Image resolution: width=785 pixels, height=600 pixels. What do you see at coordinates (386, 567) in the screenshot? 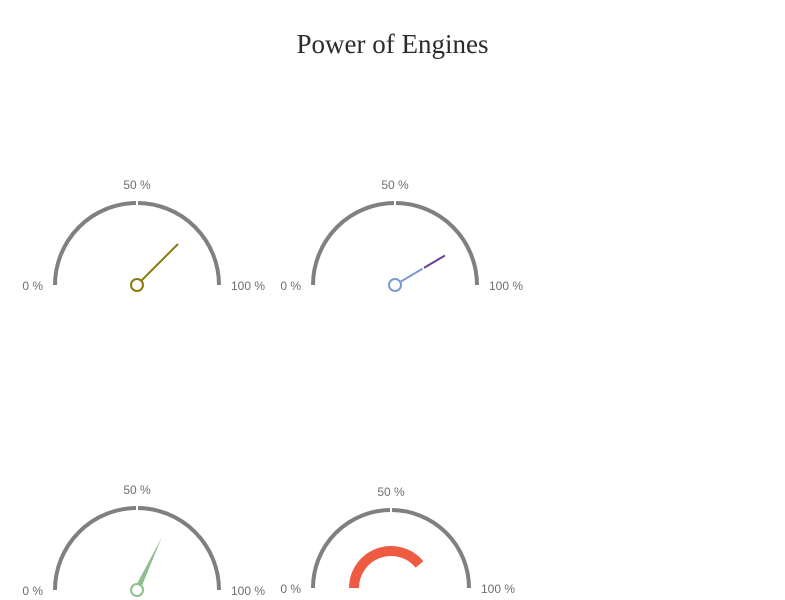
I see `gauge-value-band` at bounding box center [386, 567].